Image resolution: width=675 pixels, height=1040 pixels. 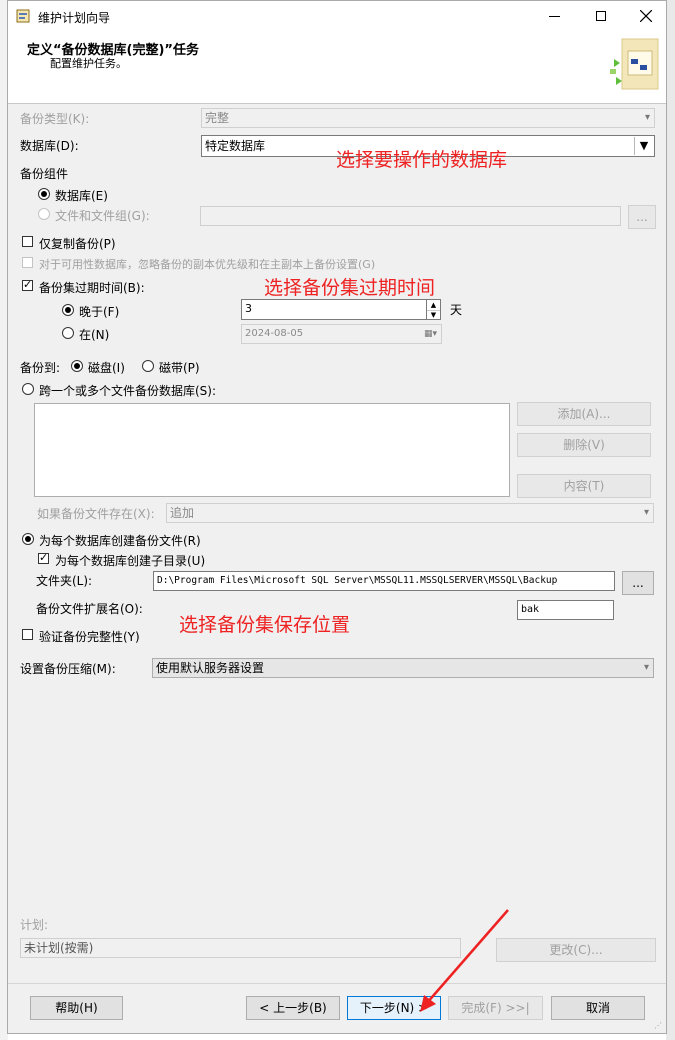 I want to click on annotation-arrow, so click(x=464, y=960).